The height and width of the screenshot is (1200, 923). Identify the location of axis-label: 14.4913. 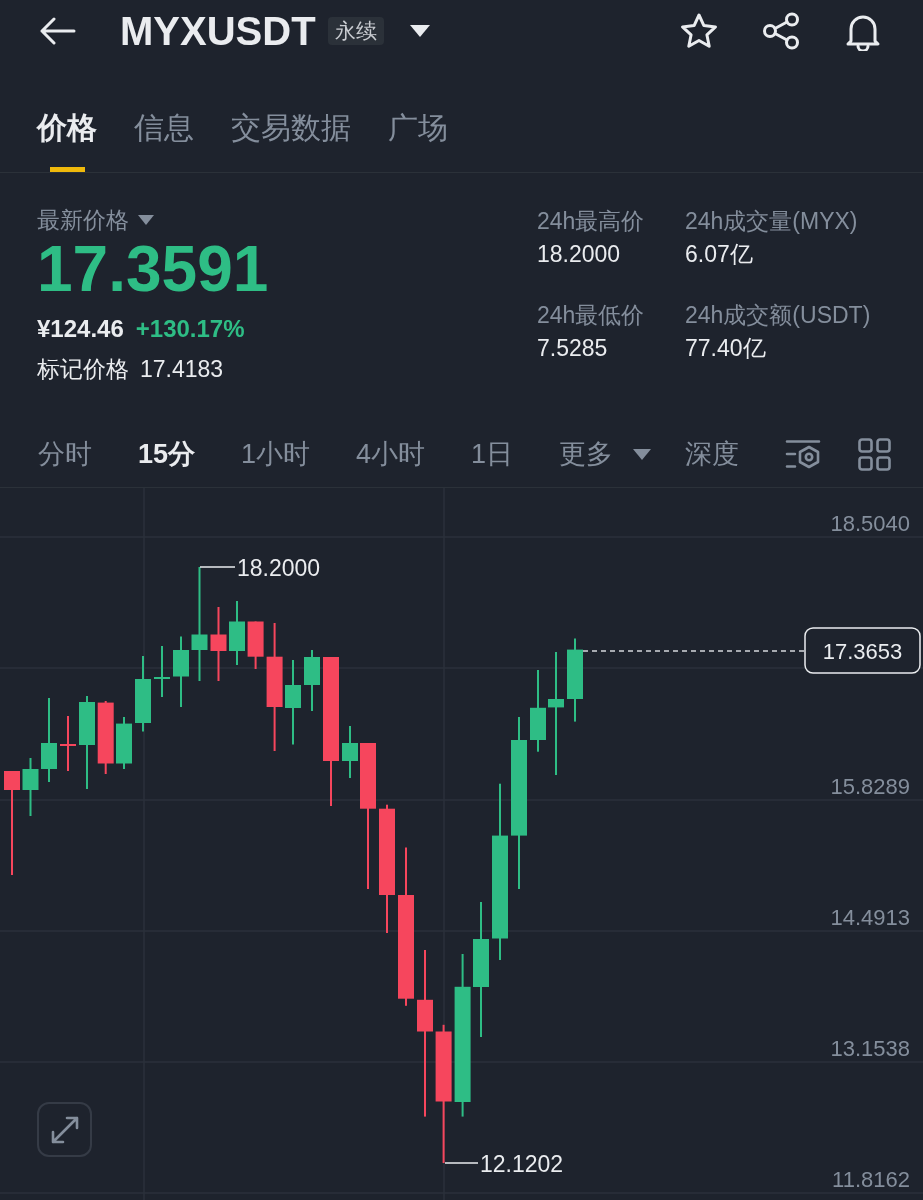
(870, 917).